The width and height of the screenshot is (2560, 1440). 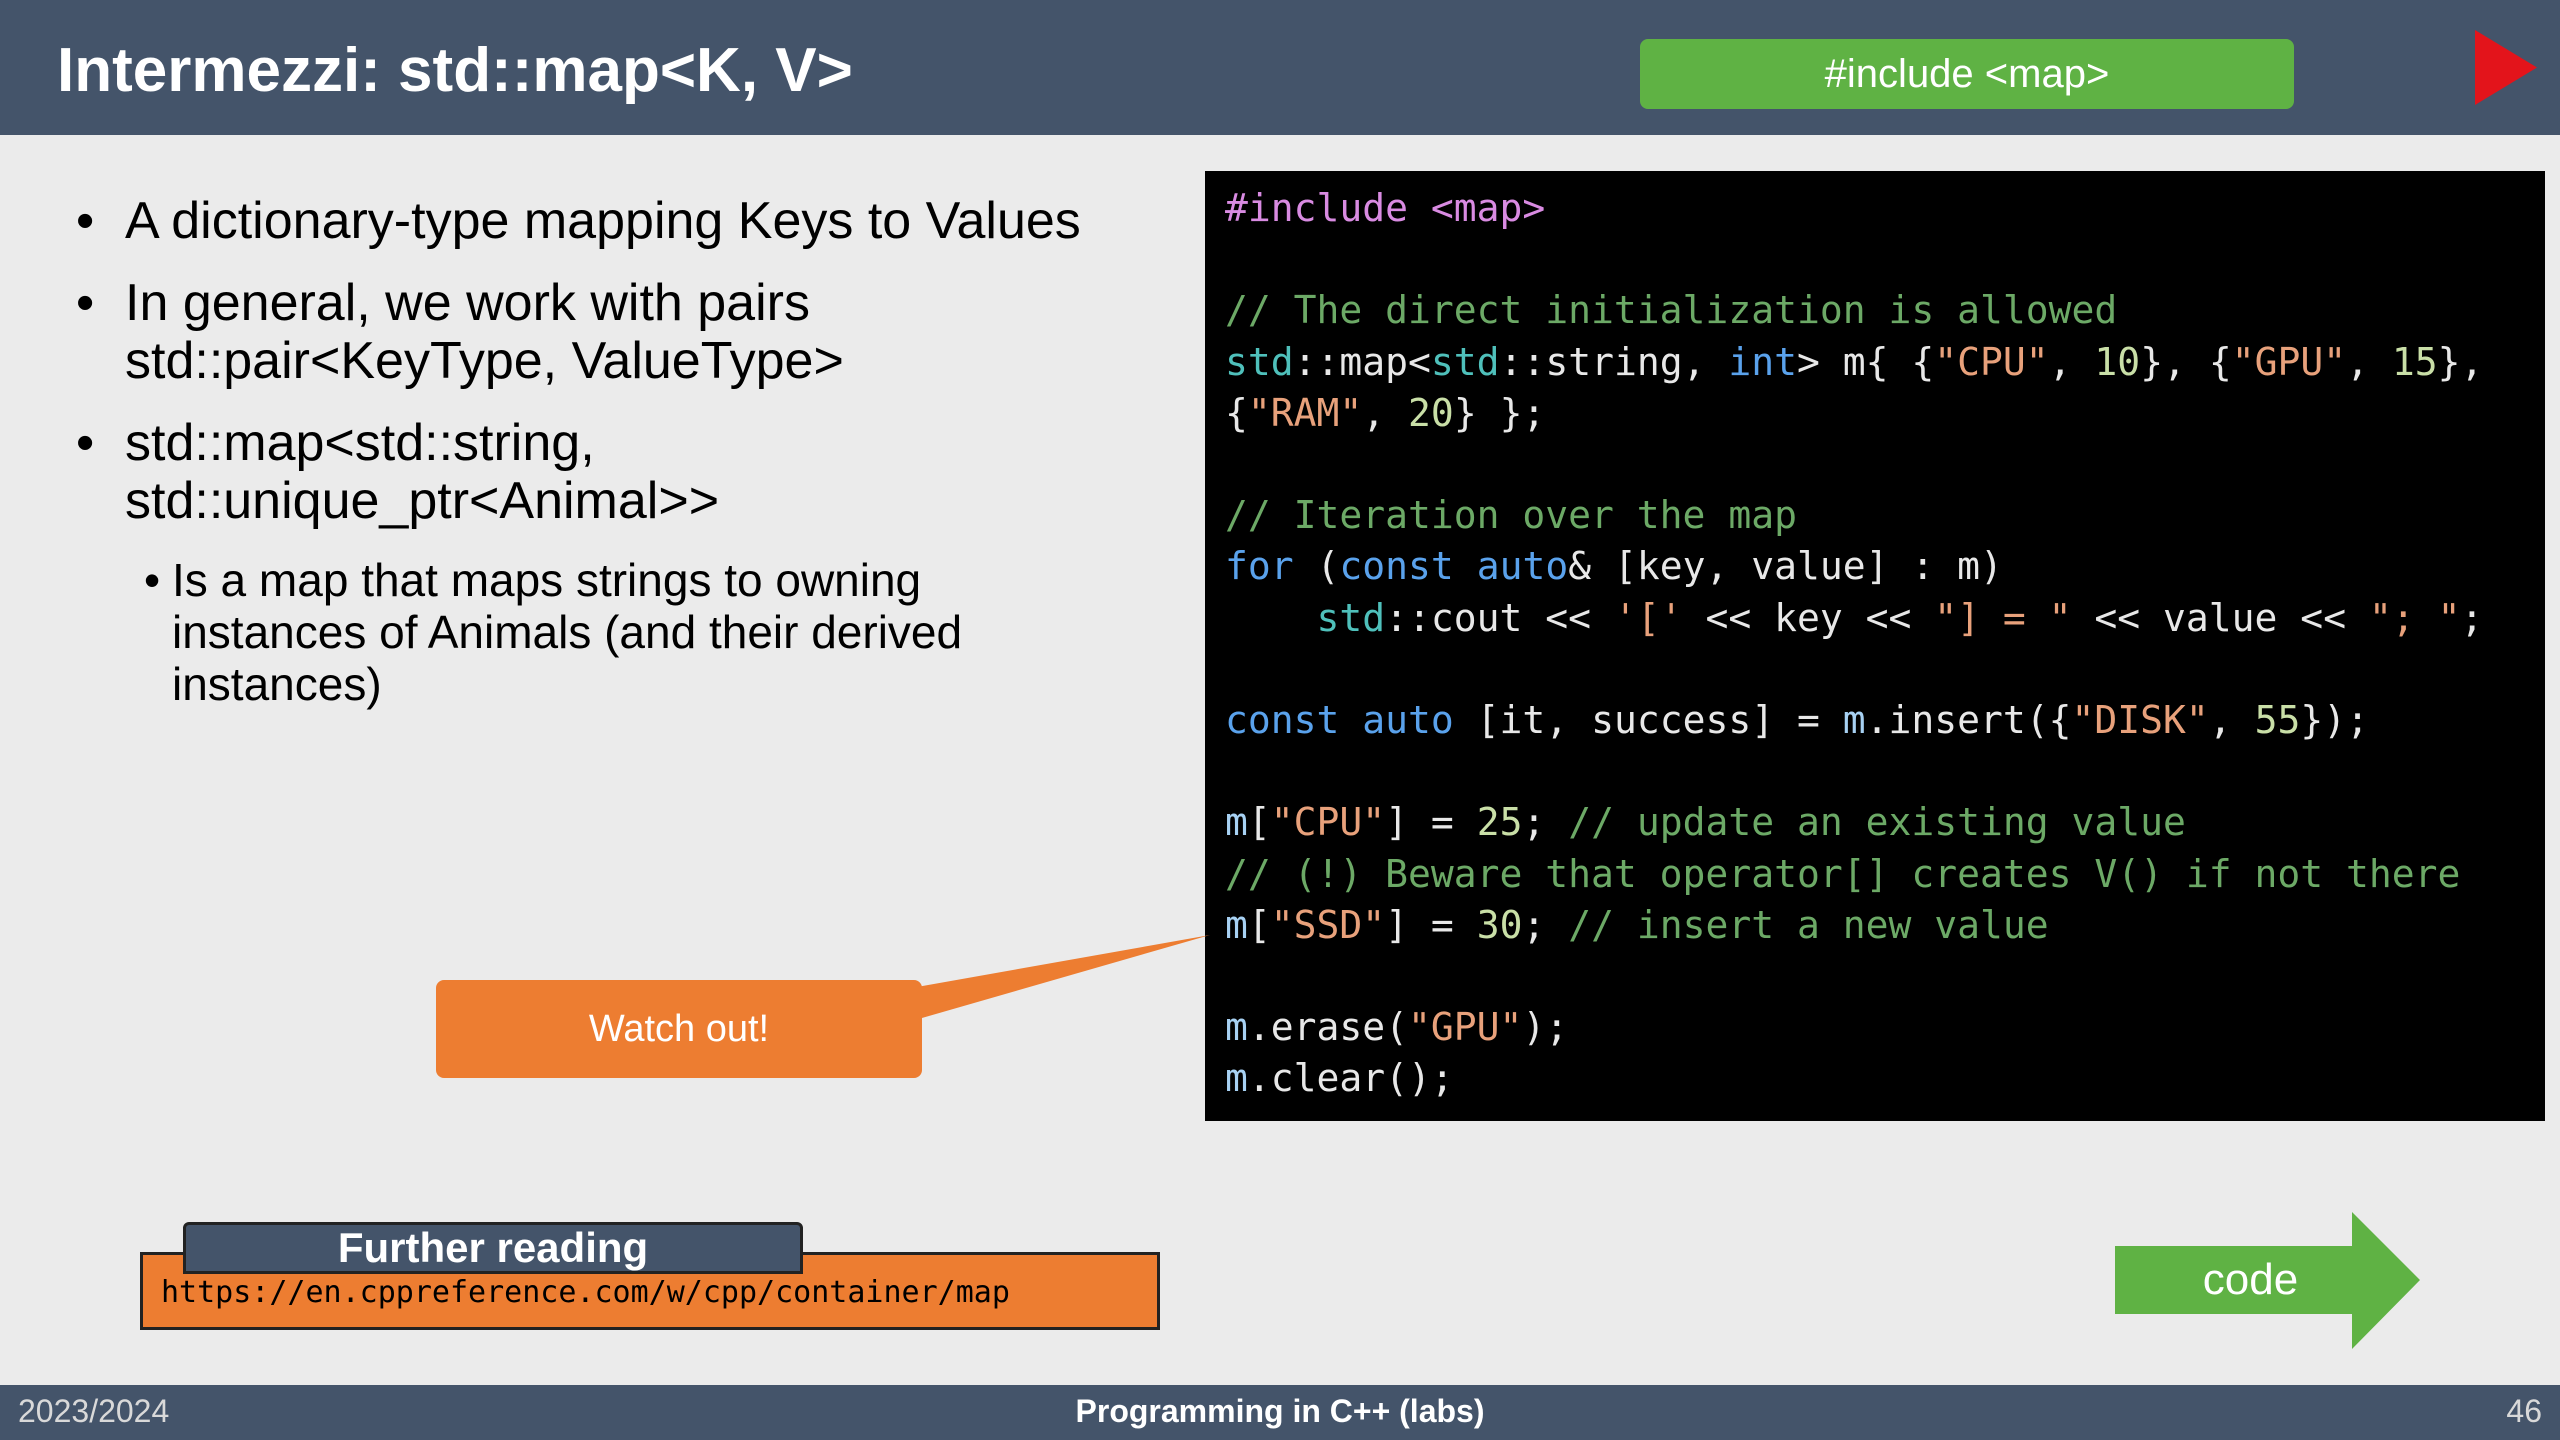 I want to click on code-token: "DISK", so click(x=2140, y=720).